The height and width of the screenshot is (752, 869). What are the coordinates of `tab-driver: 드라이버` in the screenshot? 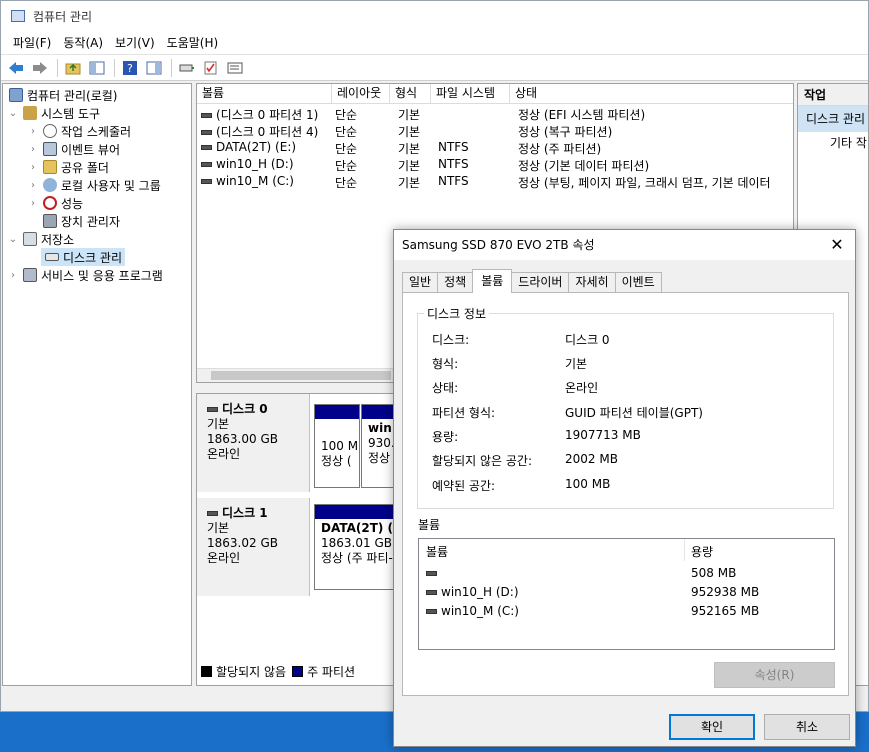 It's located at (540, 282).